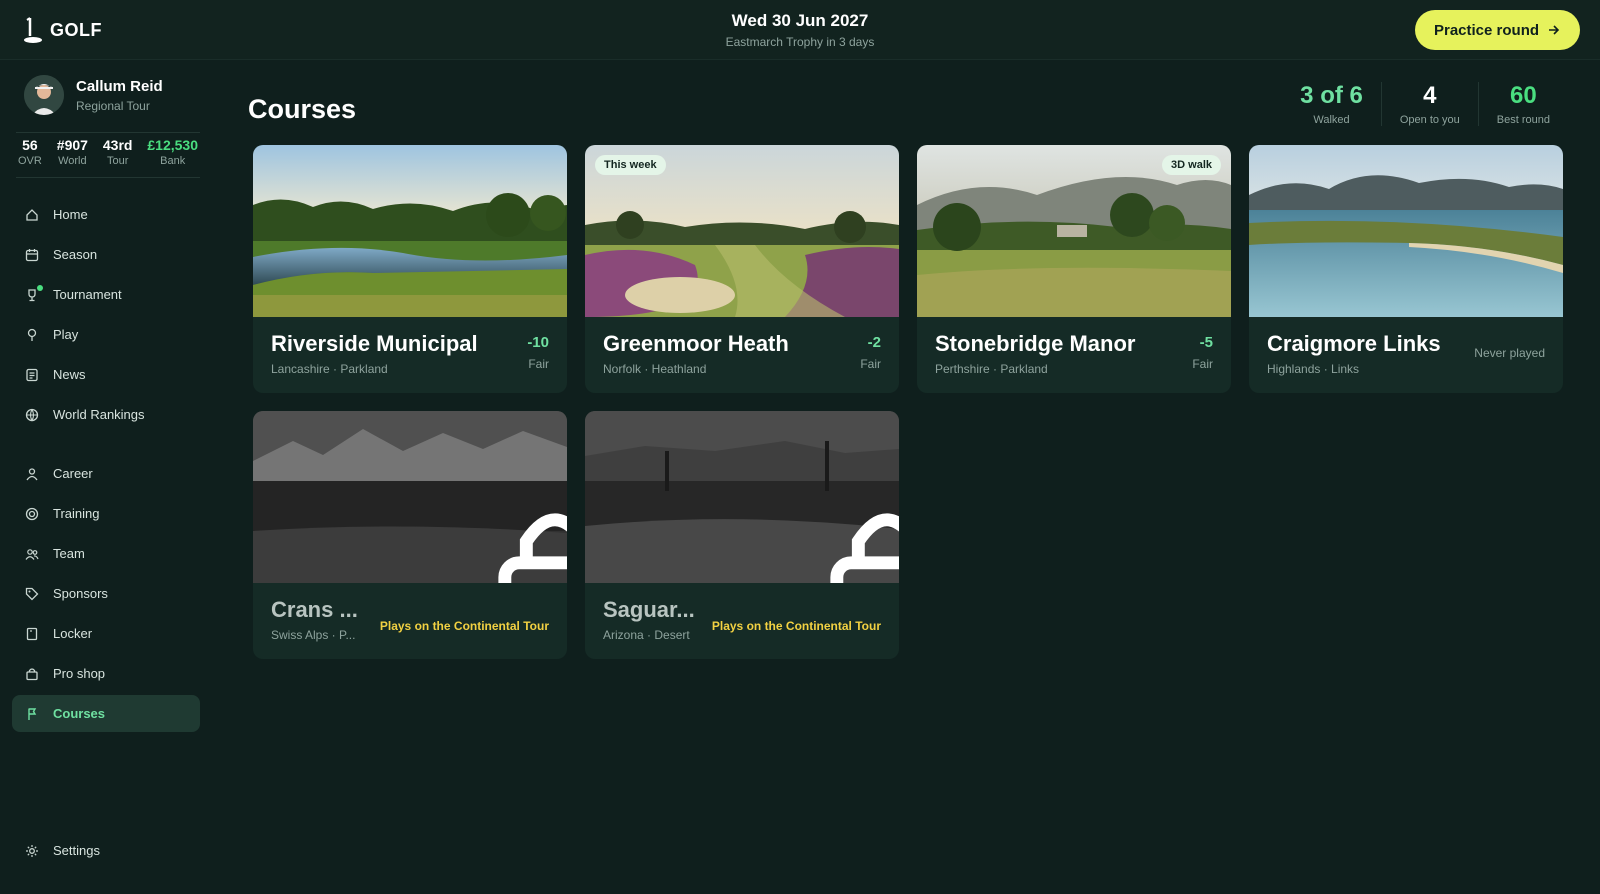 Image resolution: width=1600 pixels, height=894 pixels. Describe the element at coordinates (117, 161) in the screenshot. I see `stat-label: Tour` at that location.